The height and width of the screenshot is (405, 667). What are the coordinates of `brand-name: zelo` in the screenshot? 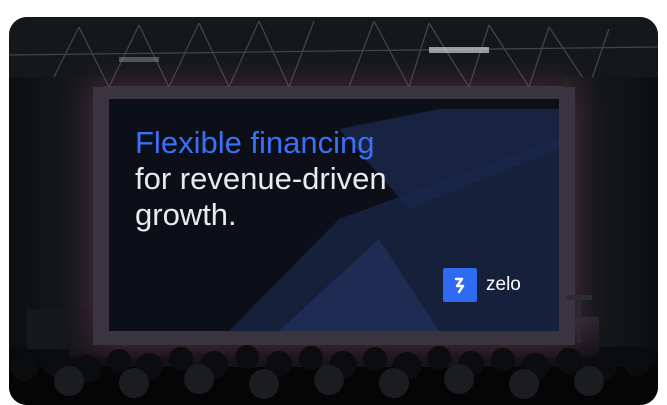 It's located at (503, 284).